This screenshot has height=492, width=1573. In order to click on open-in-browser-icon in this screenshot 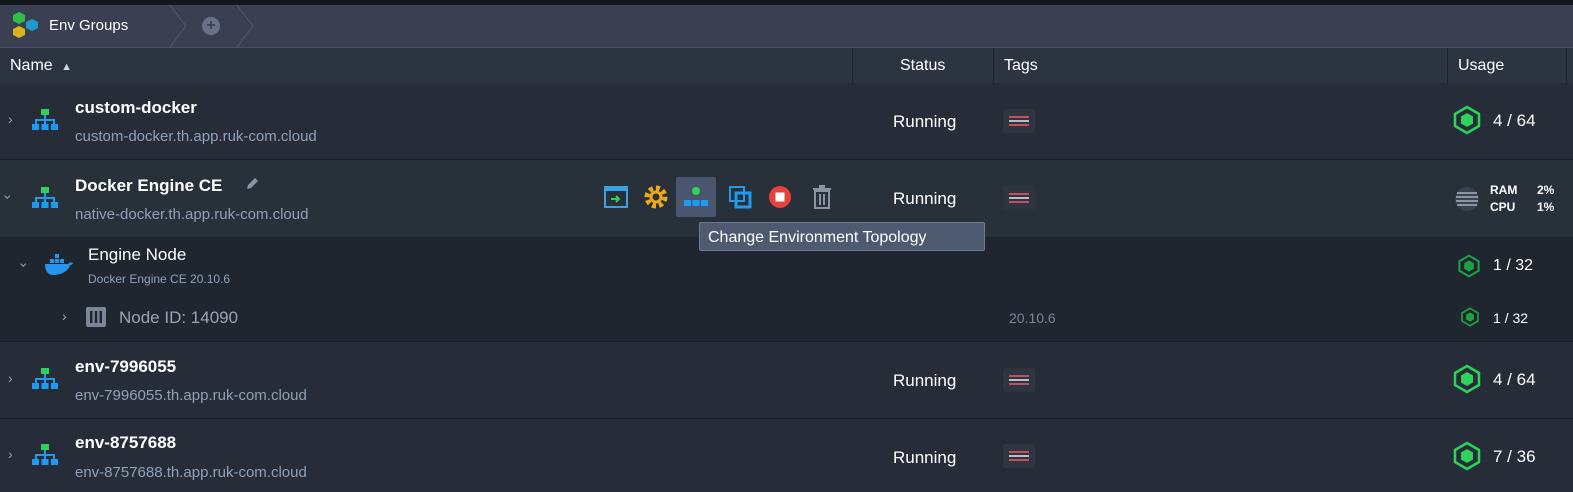, I will do `click(616, 197)`.